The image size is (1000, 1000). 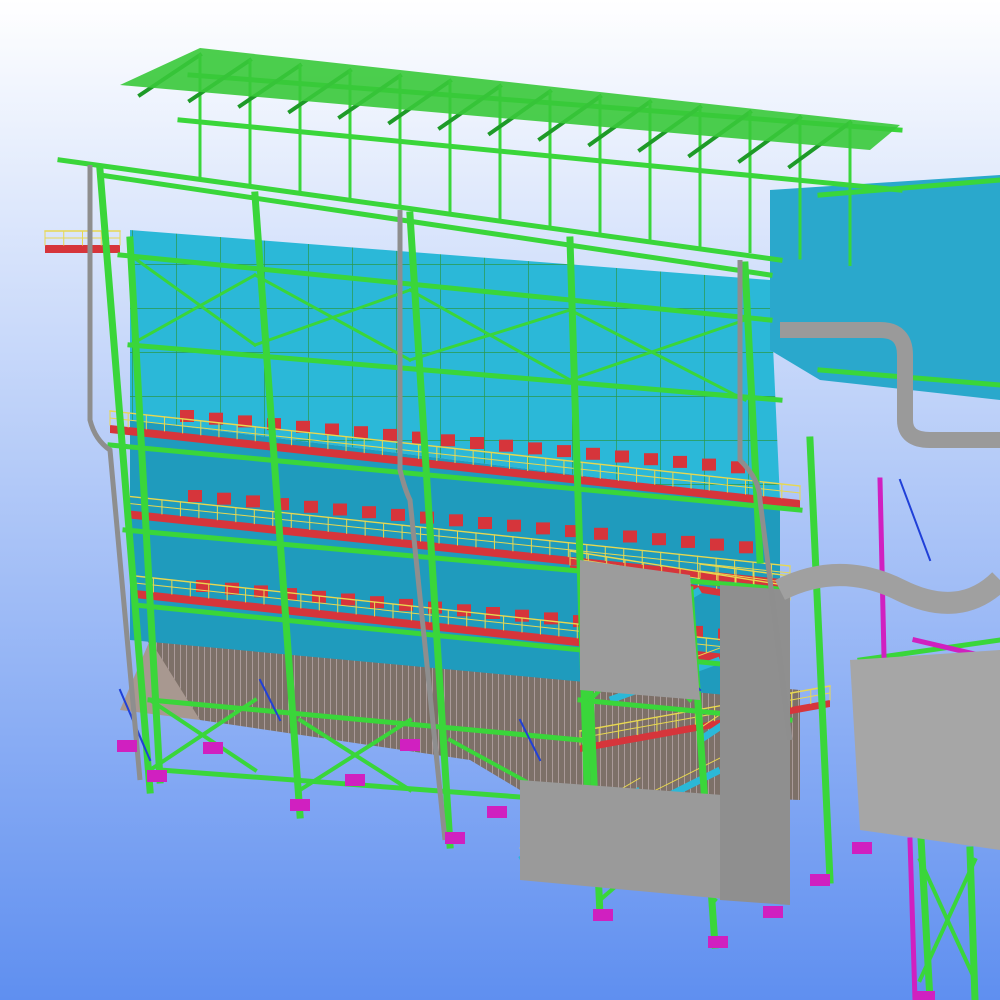 I want to click on stair-tower-panel-upper, so click(x=640, y=630).